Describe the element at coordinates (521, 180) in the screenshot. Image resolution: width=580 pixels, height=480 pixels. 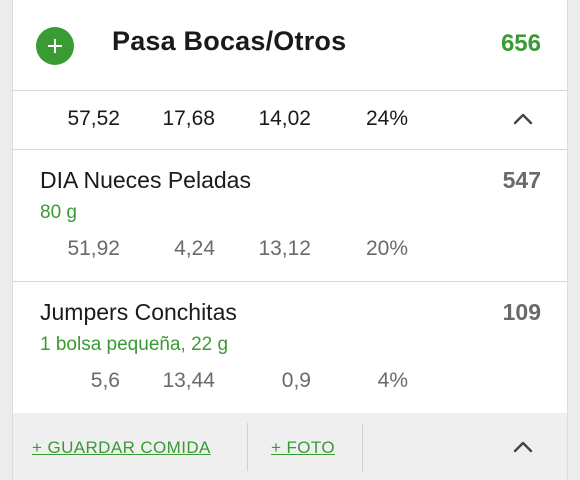
I see `food-calories: 547` at that location.